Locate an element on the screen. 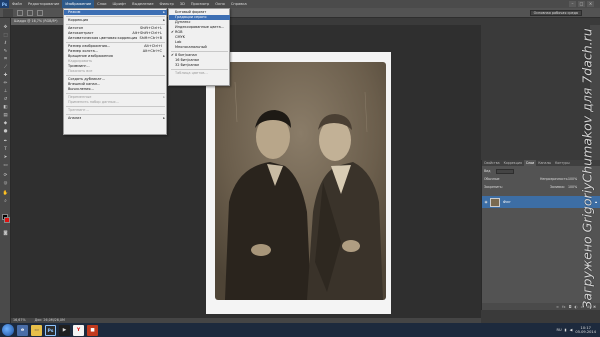 The width and height of the screenshot is (600, 337). clone-stamp-tool-icon: ⊥ is located at coordinates (5, 91).